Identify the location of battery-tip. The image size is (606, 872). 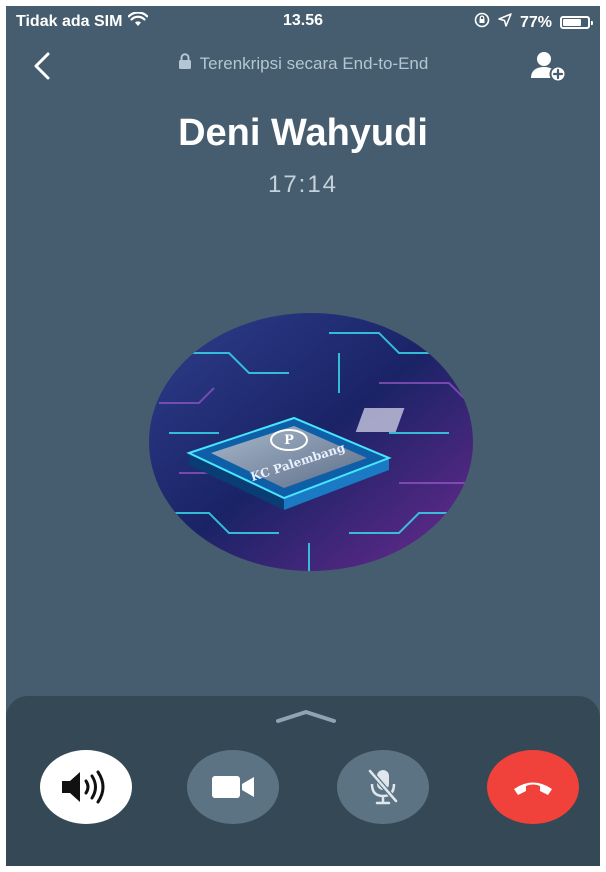
(592, 23).